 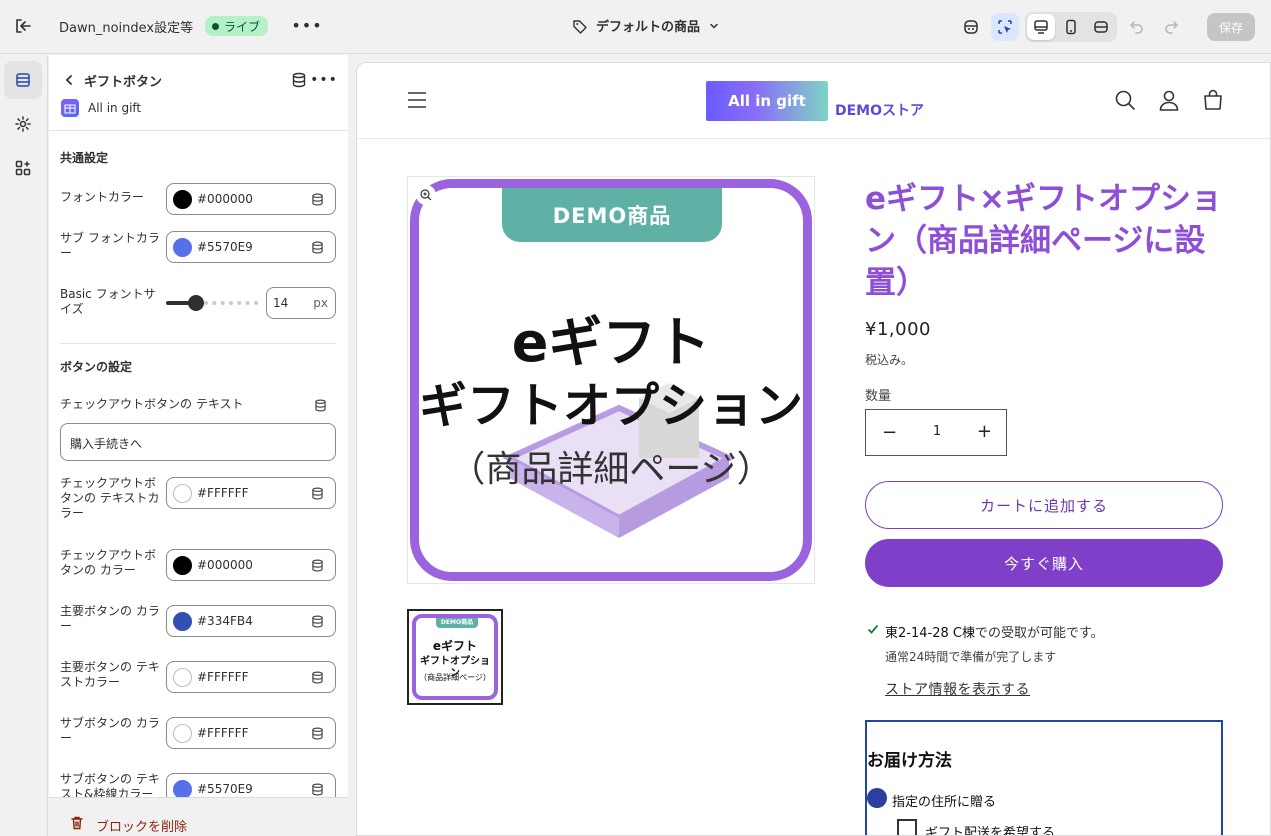 I want to click on template-selector: デフォルトの商品, so click(x=646, y=25).